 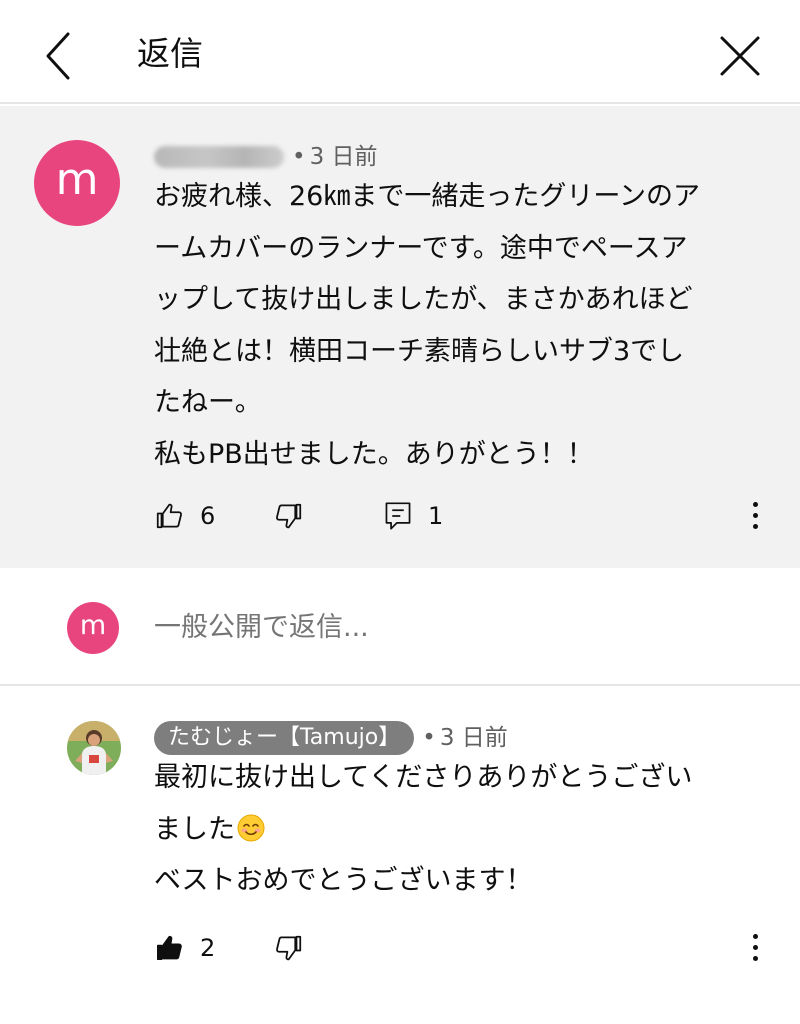 What do you see at coordinates (184, 948) in the screenshot?
I see `like-button: 2` at bounding box center [184, 948].